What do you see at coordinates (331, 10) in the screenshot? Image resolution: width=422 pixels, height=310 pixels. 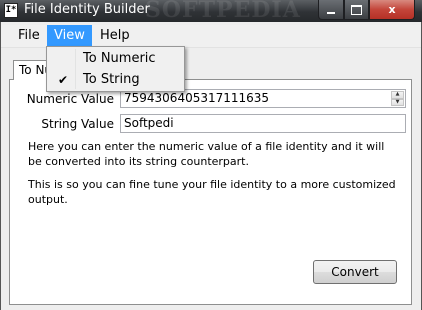 I see `minimize-button` at bounding box center [331, 10].